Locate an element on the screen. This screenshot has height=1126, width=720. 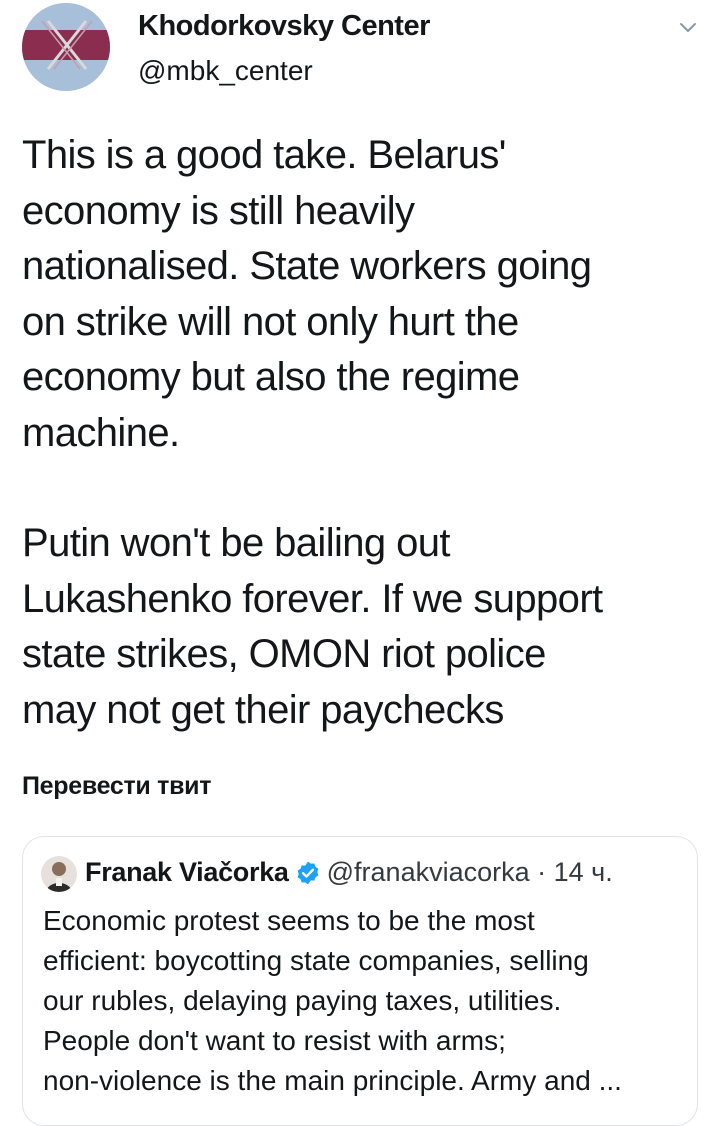
quoted-author-handle: @franakviacorka is located at coordinates (428, 872).